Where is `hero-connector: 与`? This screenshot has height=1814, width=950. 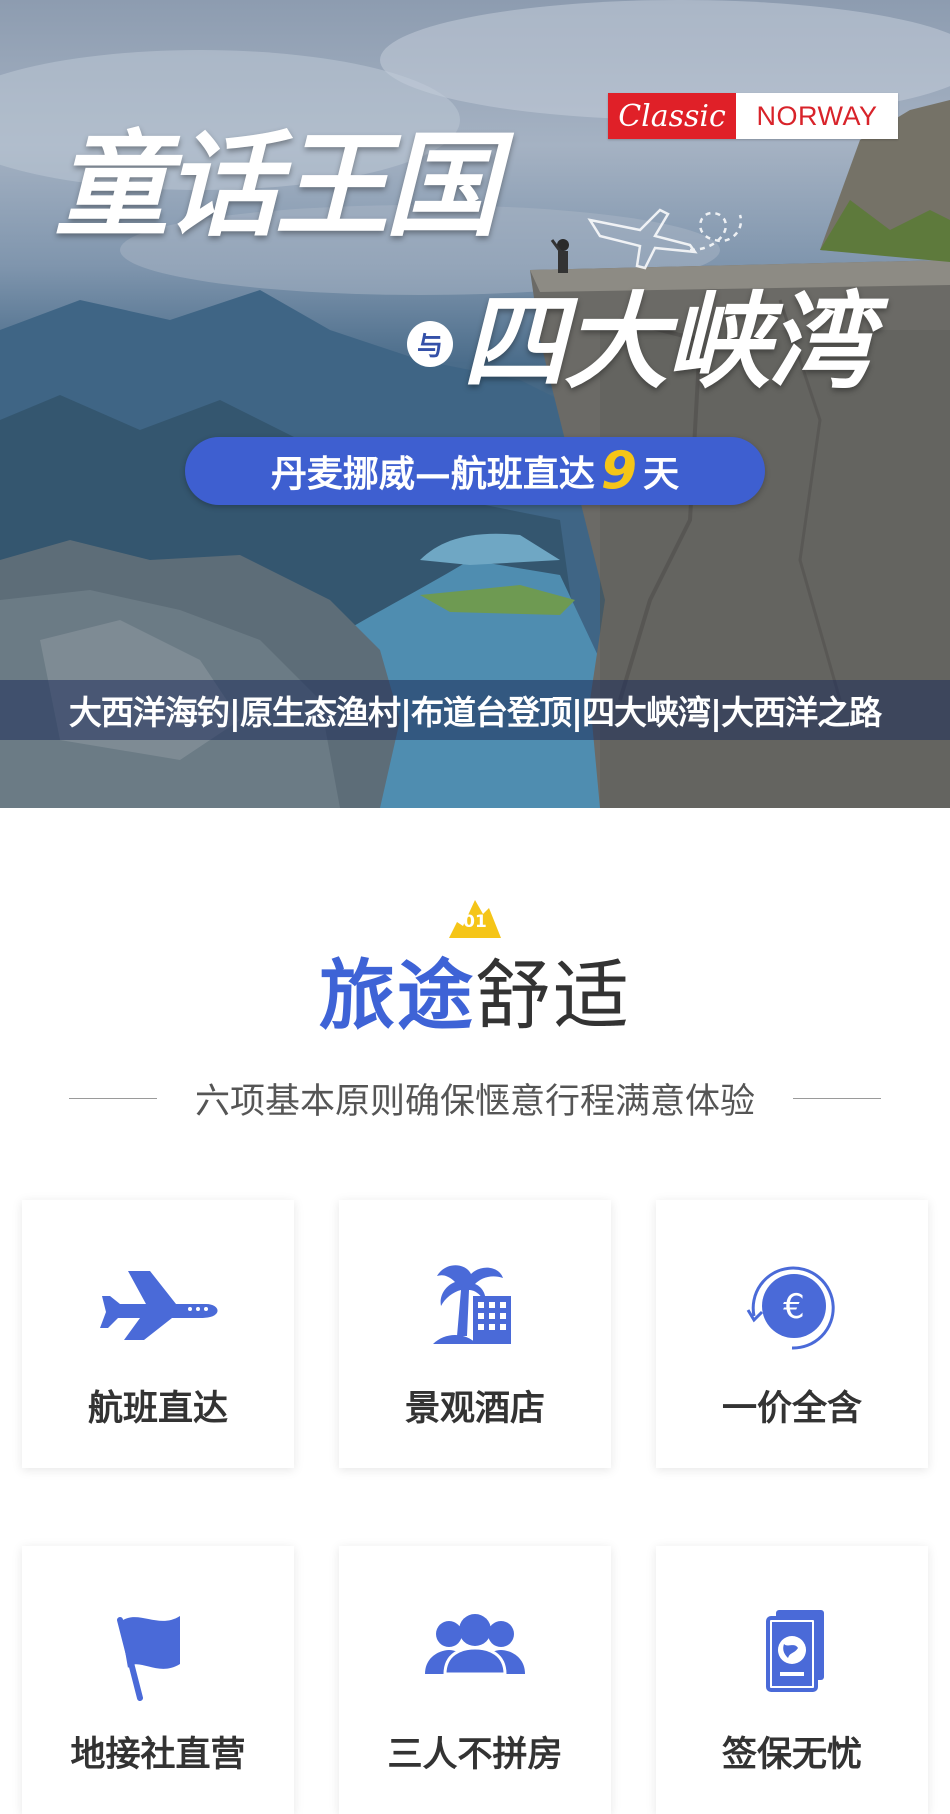 hero-connector: 与 is located at coordinates (430, 344).